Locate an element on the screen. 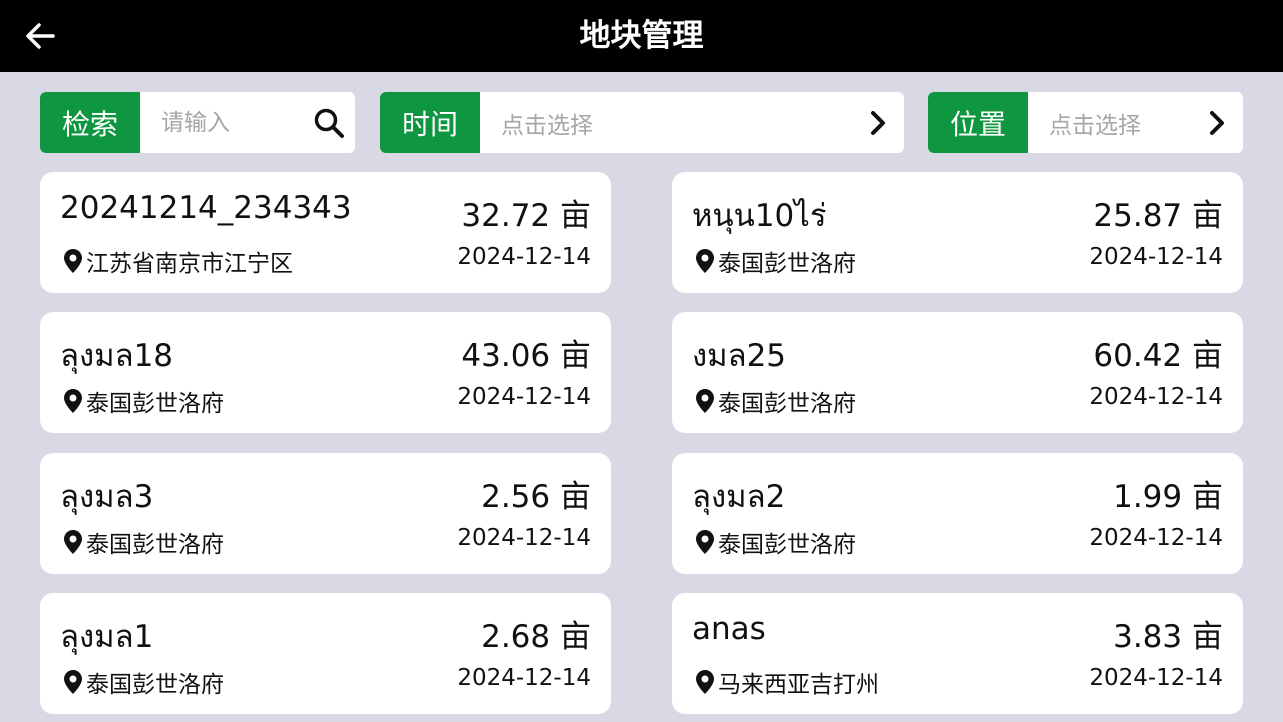 This screenshot has width=1283, height=722. plot-name: หนุน10ไร่ is located at coordinates (759, 216).